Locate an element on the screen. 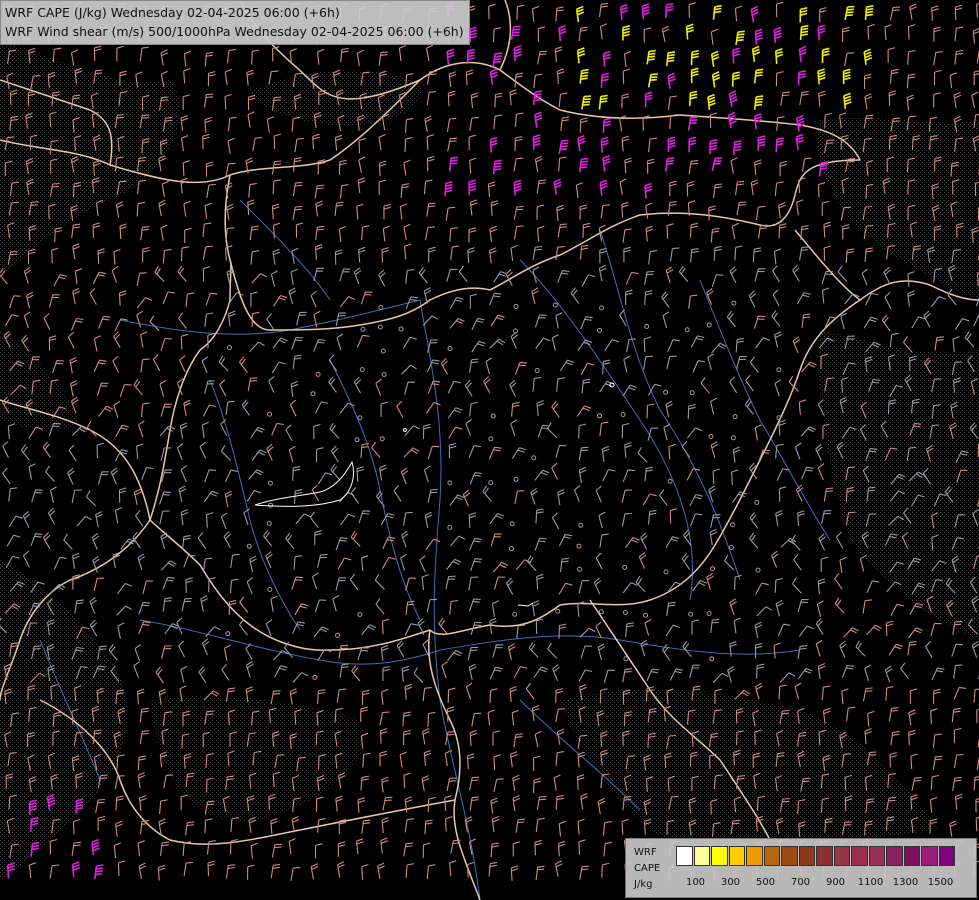  legend-color-scale is located at coordinates (816, 856).